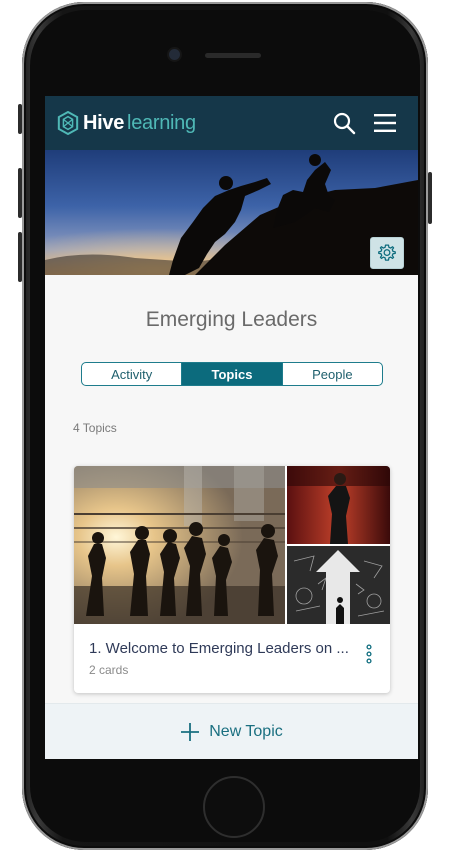 The width and height of the screenshot is (450, 856). Describe the element at coordinates (344, 123) in the screenshot. I see `search-icon` at that location.